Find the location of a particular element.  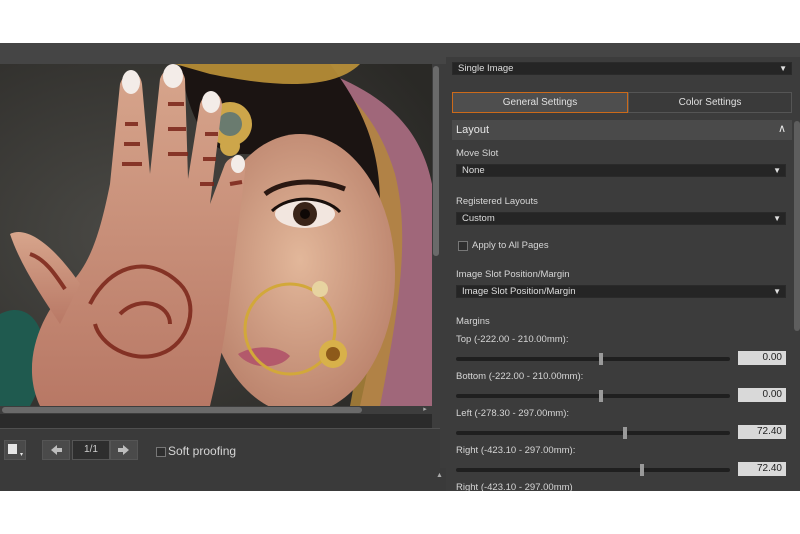

margin-bottom-value: 0.00 is located at coordinates (762, 395).